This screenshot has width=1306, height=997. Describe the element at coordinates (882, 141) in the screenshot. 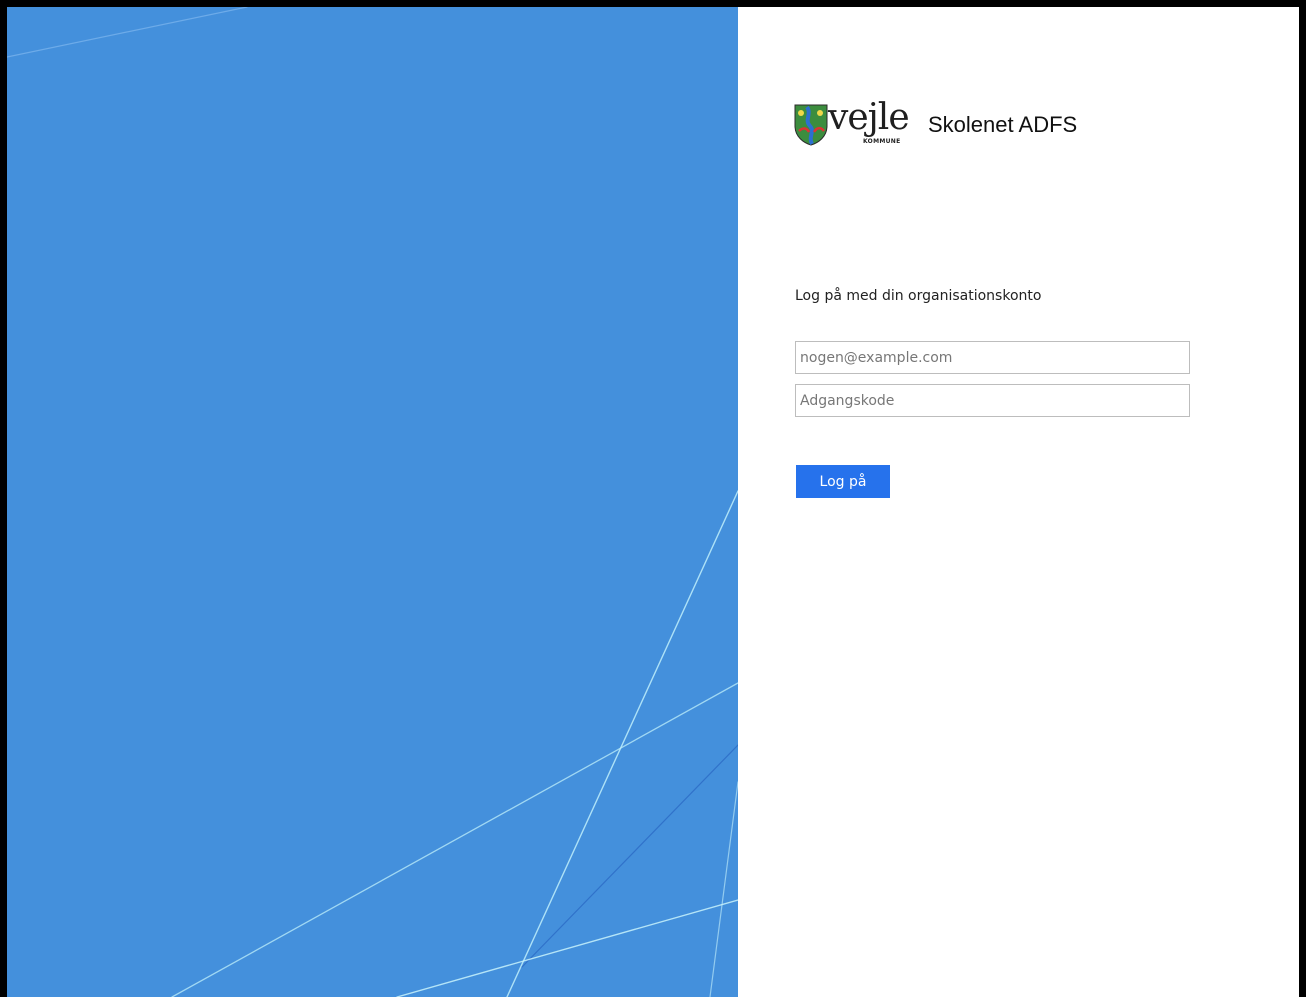

I see `logo-subtitle: KOMMUNE` at that location.